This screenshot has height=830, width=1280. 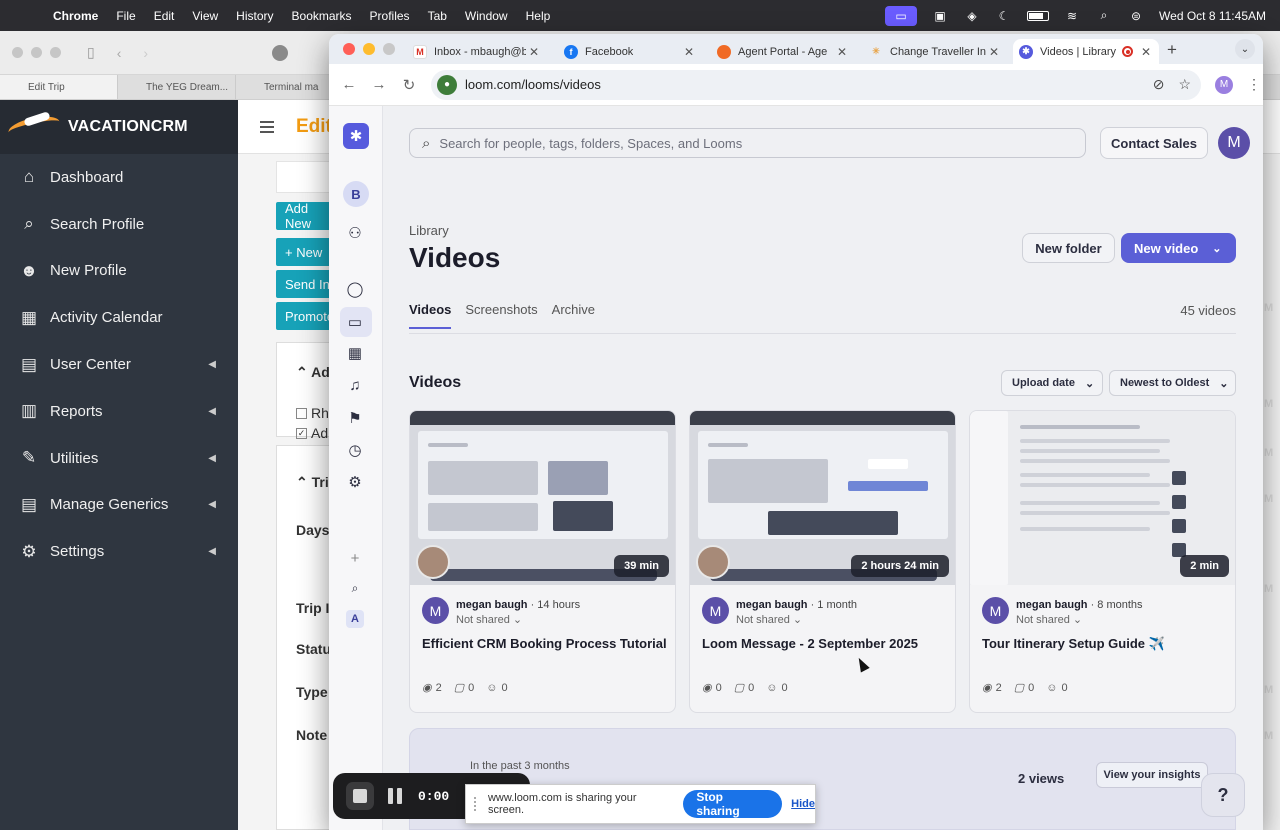 What do you see at coordinates (355, 619) in the screenshot?
I see `space-a-badge: A` at bounding box center [355, 619].